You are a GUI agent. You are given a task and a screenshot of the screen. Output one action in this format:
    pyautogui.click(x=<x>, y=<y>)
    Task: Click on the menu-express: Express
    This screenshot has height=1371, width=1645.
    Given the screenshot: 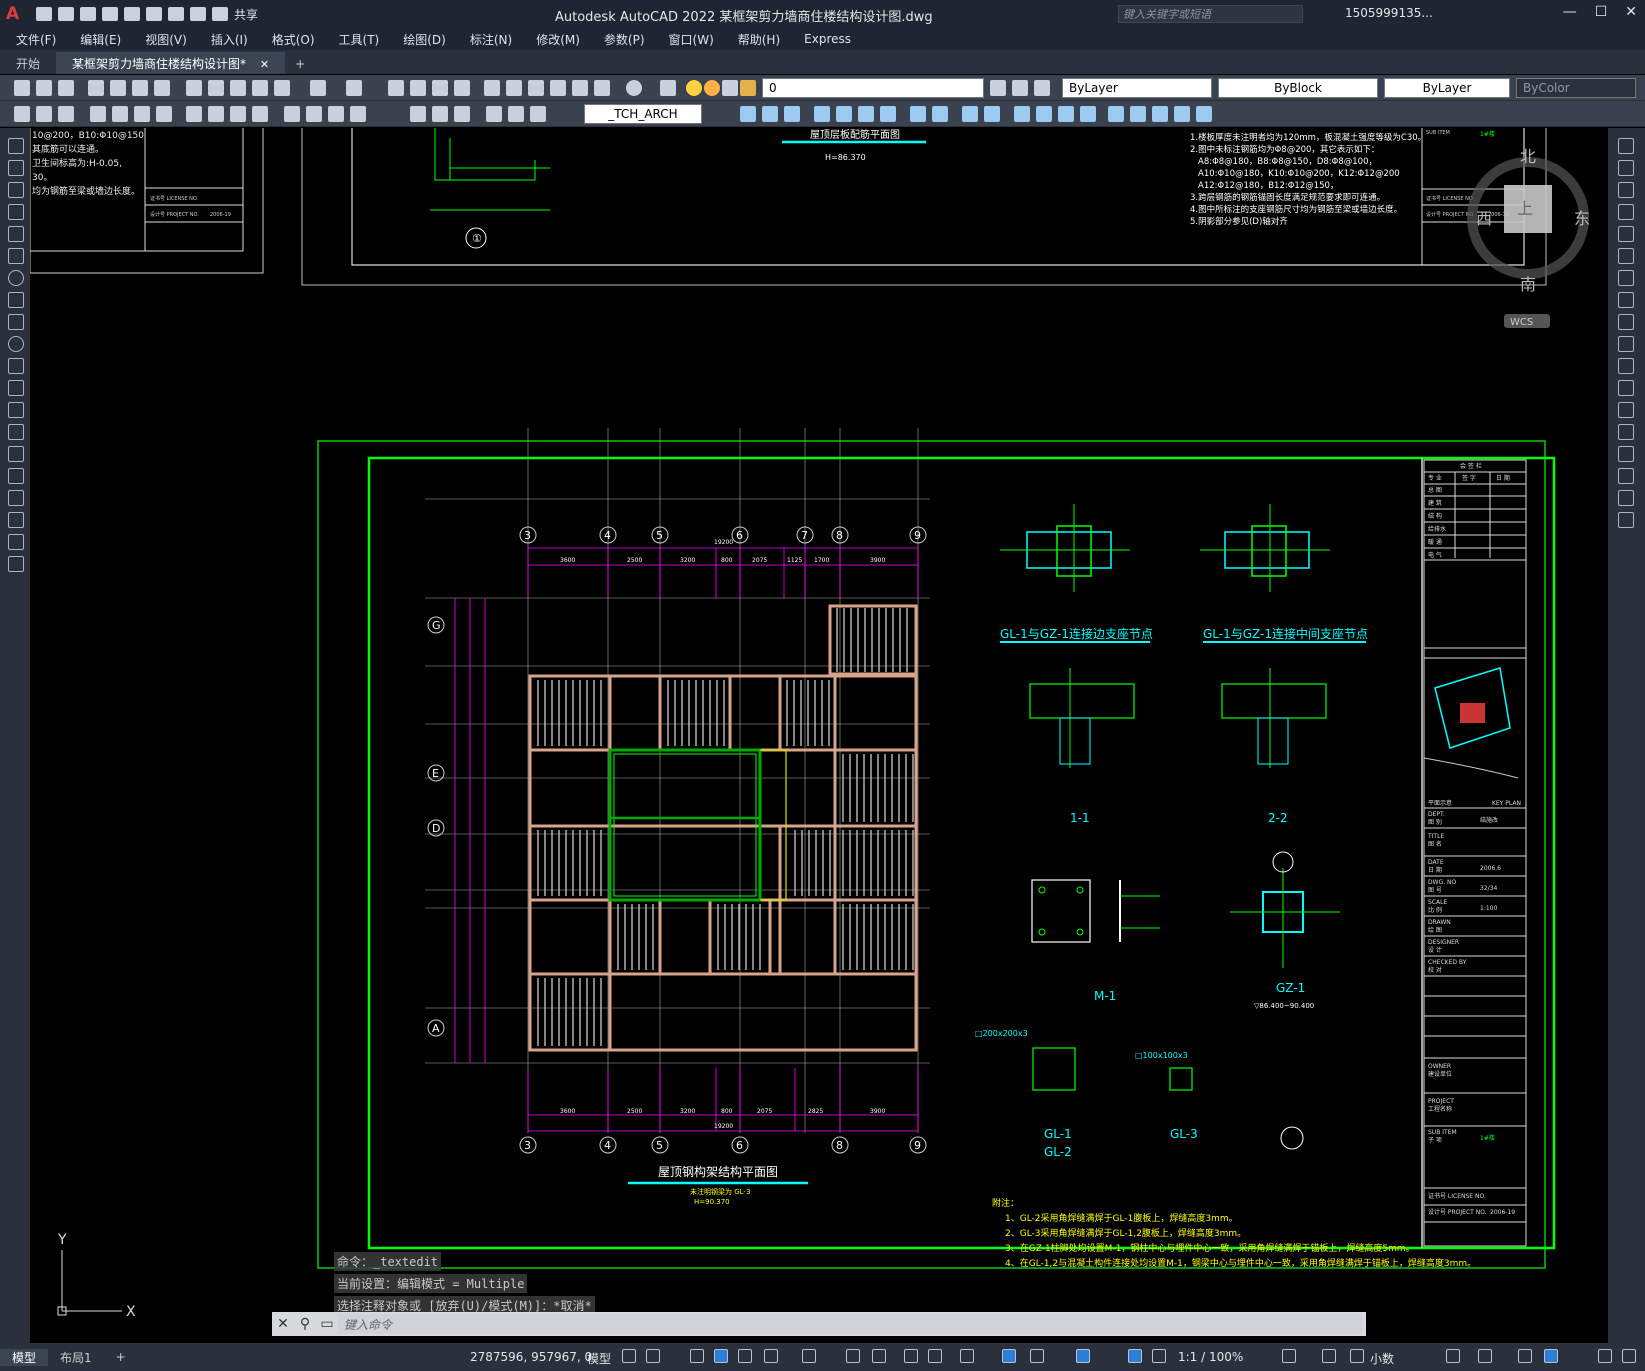 What is the action you would take?
    pyautogui.click(x=827, y=39)
    